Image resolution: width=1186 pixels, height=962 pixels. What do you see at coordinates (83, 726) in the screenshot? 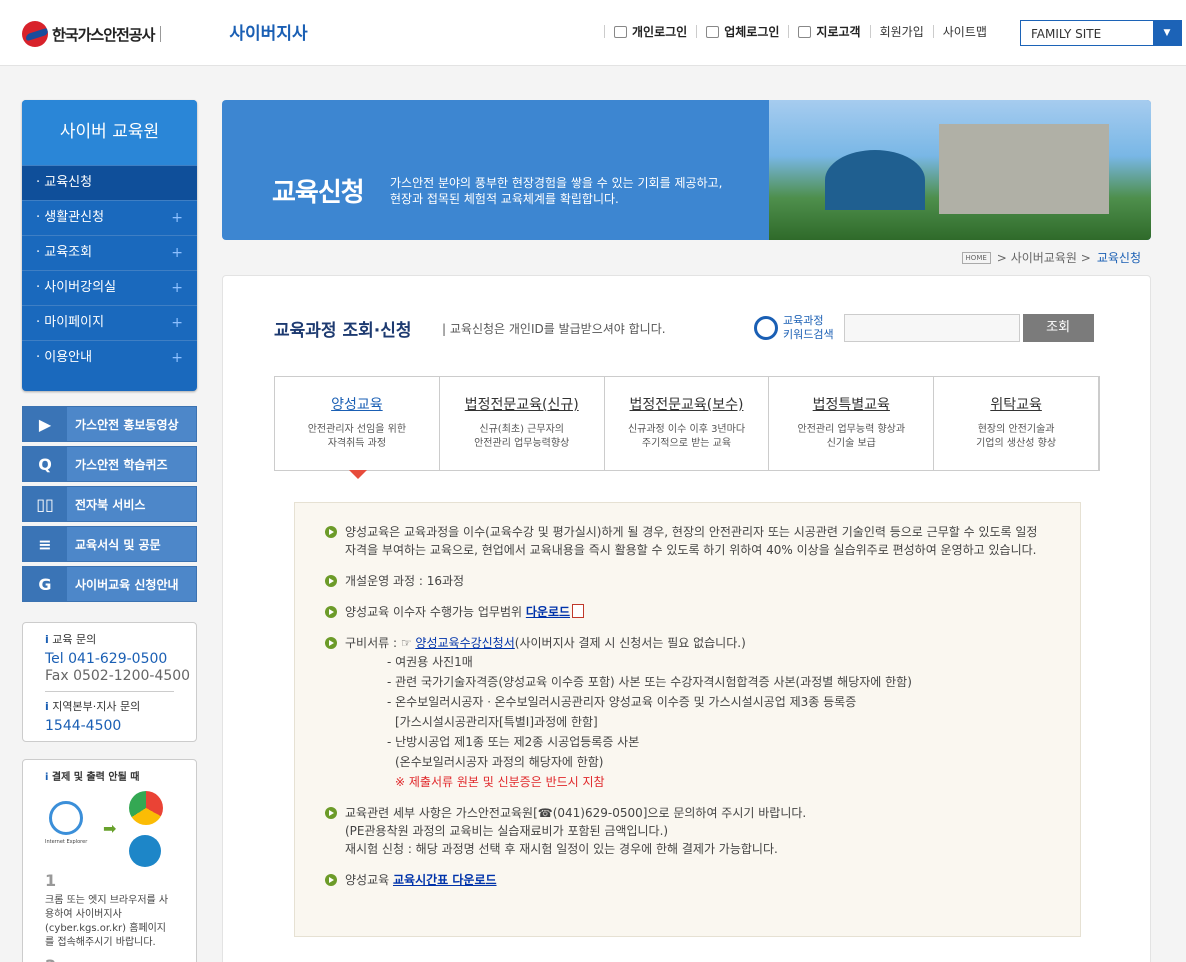
I see `region-number: 1544-4500` at bounding box center [83, 726].